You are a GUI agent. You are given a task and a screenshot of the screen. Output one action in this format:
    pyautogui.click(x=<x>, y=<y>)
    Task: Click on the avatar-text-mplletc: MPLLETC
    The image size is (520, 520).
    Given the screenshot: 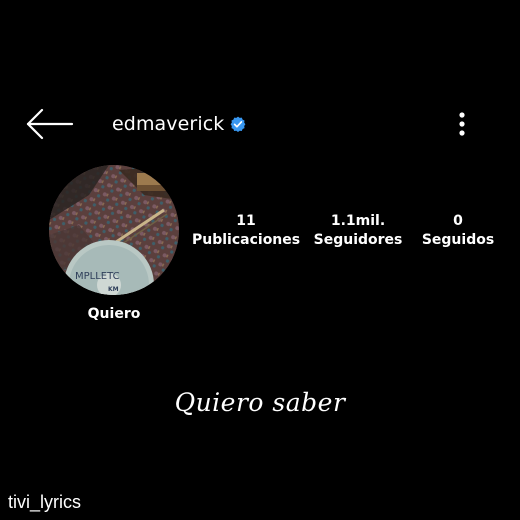 What is the action you would take?
    pyautogui.click(x=97, y=276)
    